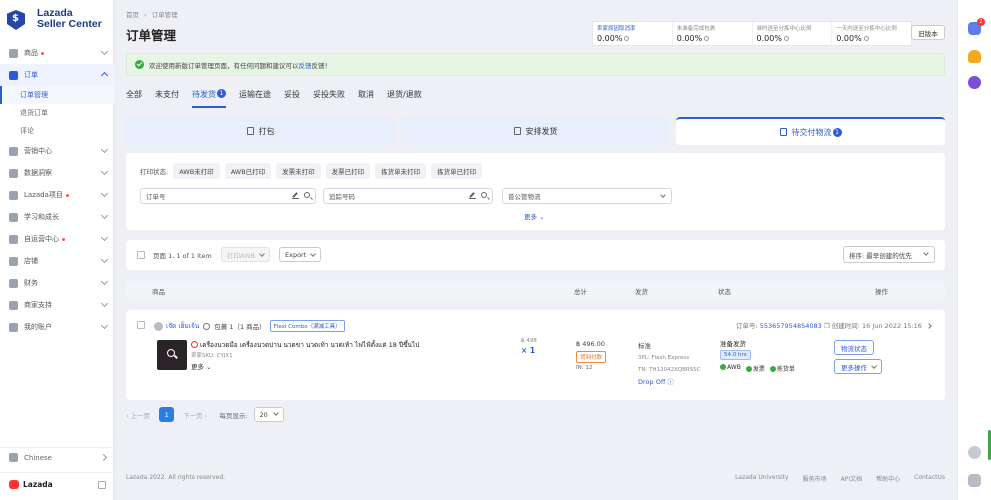  What do you see at coordinates (57, 195) in the screenshot?
I see `sidebar-item-lazada-programs: Lazada项目` at bounding box center [57, 195].